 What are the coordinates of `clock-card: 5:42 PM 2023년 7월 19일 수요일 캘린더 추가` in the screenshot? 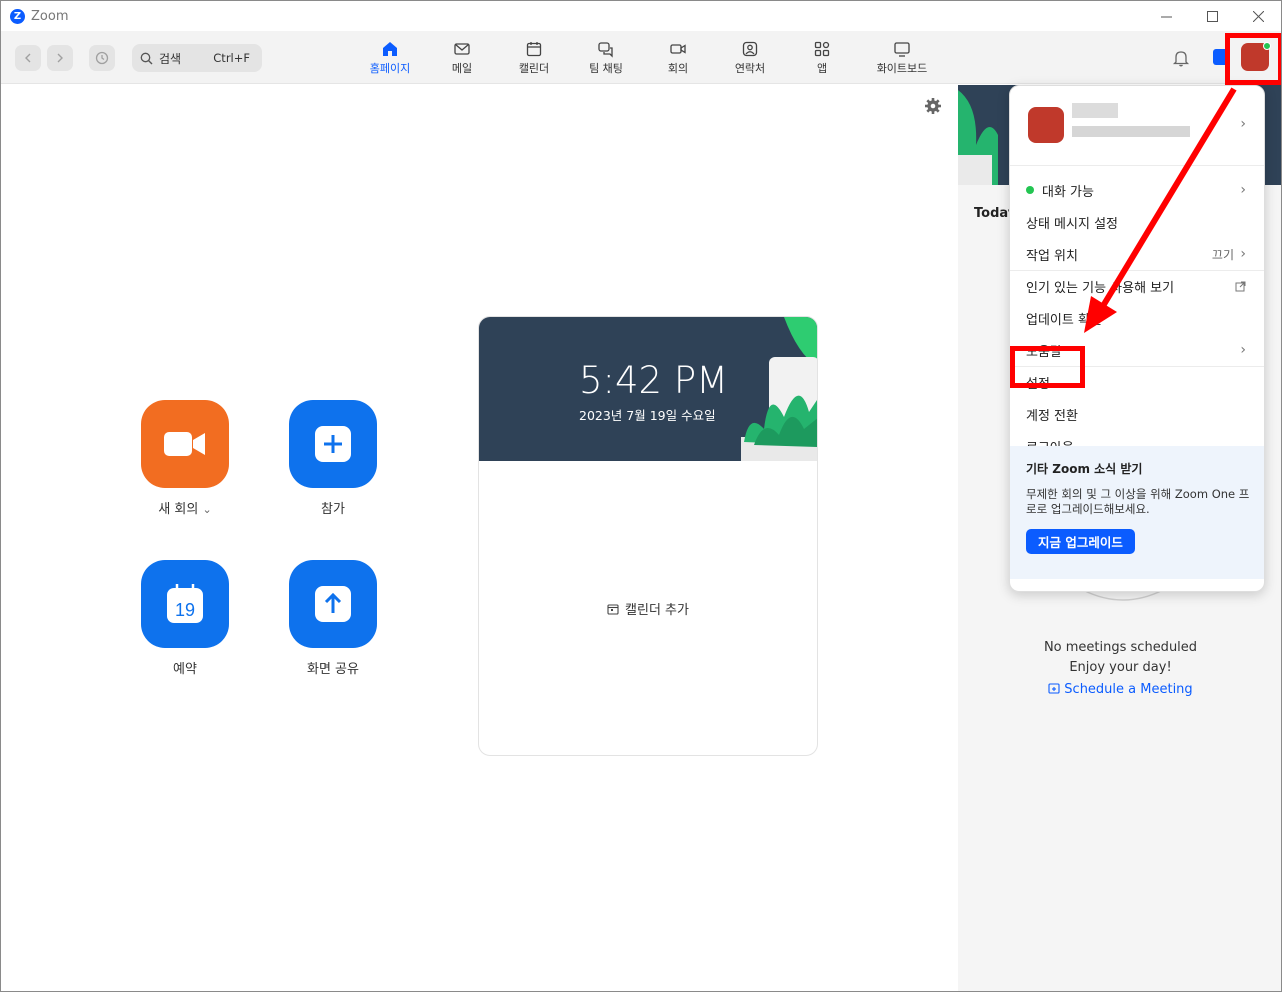 It's located at (648, 536).